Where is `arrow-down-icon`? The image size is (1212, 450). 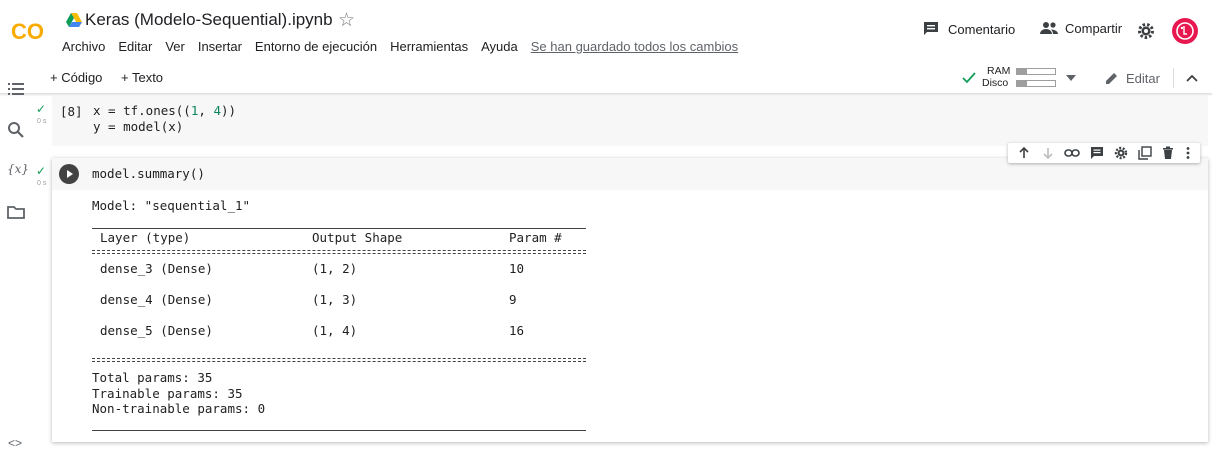
arrow-down-icon is located at coordinates (1048, 153).